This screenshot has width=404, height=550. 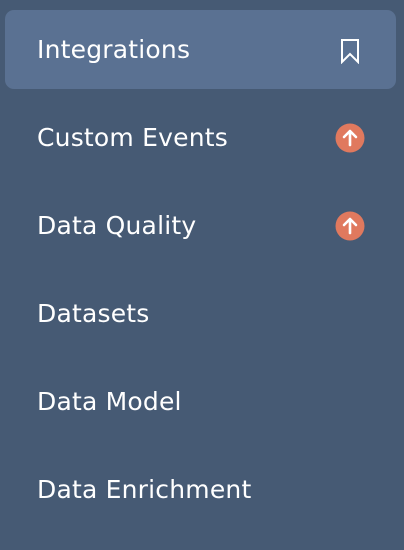 What do you see at coordinates (200, 225) in the screenshot?
I see `sidebar-item-data-quality: Data Quality` at bounding box center [200, 225].